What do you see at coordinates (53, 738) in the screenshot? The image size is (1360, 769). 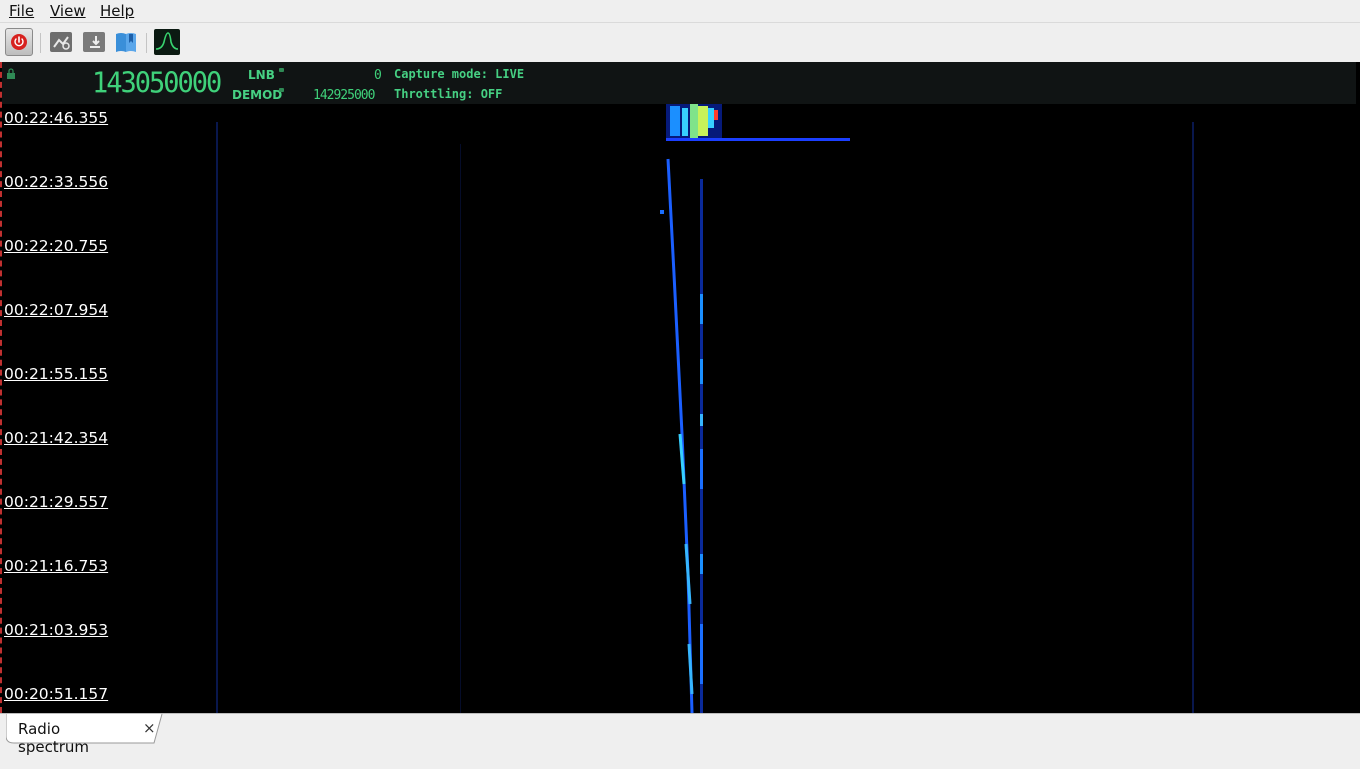 I see `tab-label: Radio spectrum` at bounding box center [53, 738].